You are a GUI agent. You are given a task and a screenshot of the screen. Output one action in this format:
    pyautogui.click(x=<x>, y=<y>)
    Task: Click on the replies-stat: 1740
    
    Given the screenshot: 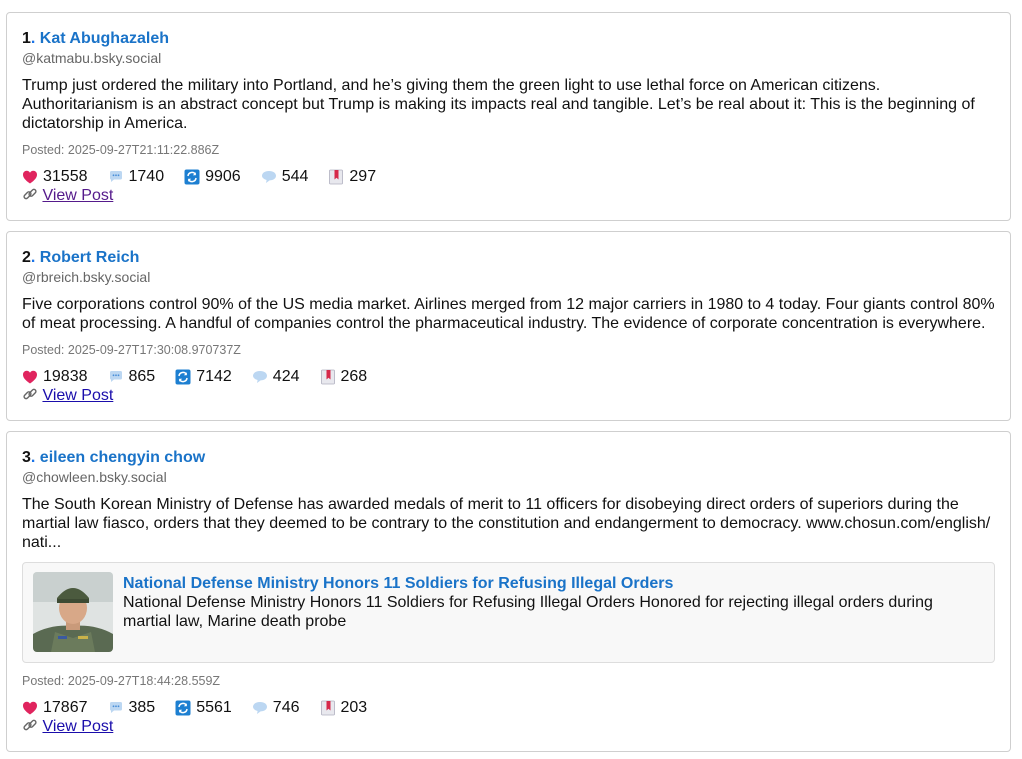 What is the action you would take?
    pyautogui.click(x=136, y=177)
    